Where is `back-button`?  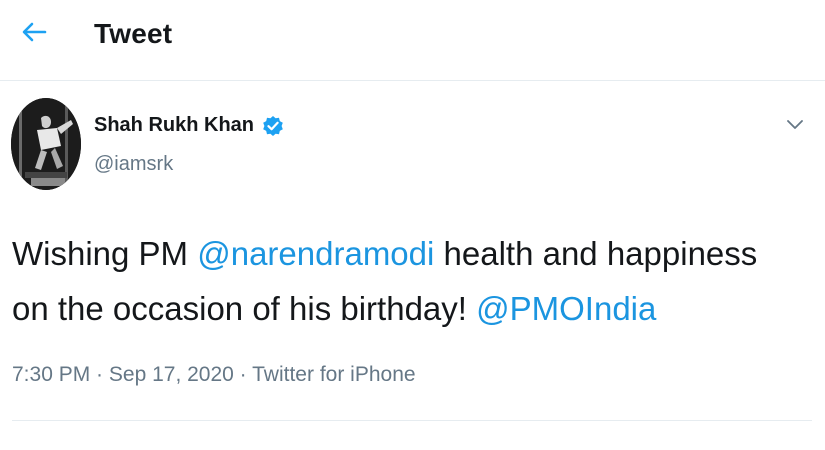 back-button is located at coordinates (34, 32).